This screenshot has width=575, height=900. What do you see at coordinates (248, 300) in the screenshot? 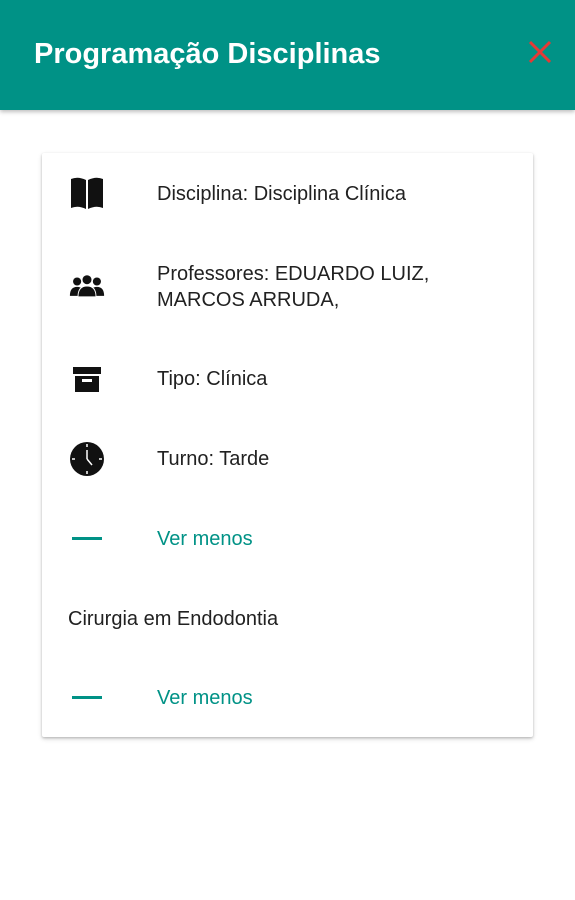
I see `professors-line-2: MARCOS ARRUDA,` at bounding box center [248, 300].